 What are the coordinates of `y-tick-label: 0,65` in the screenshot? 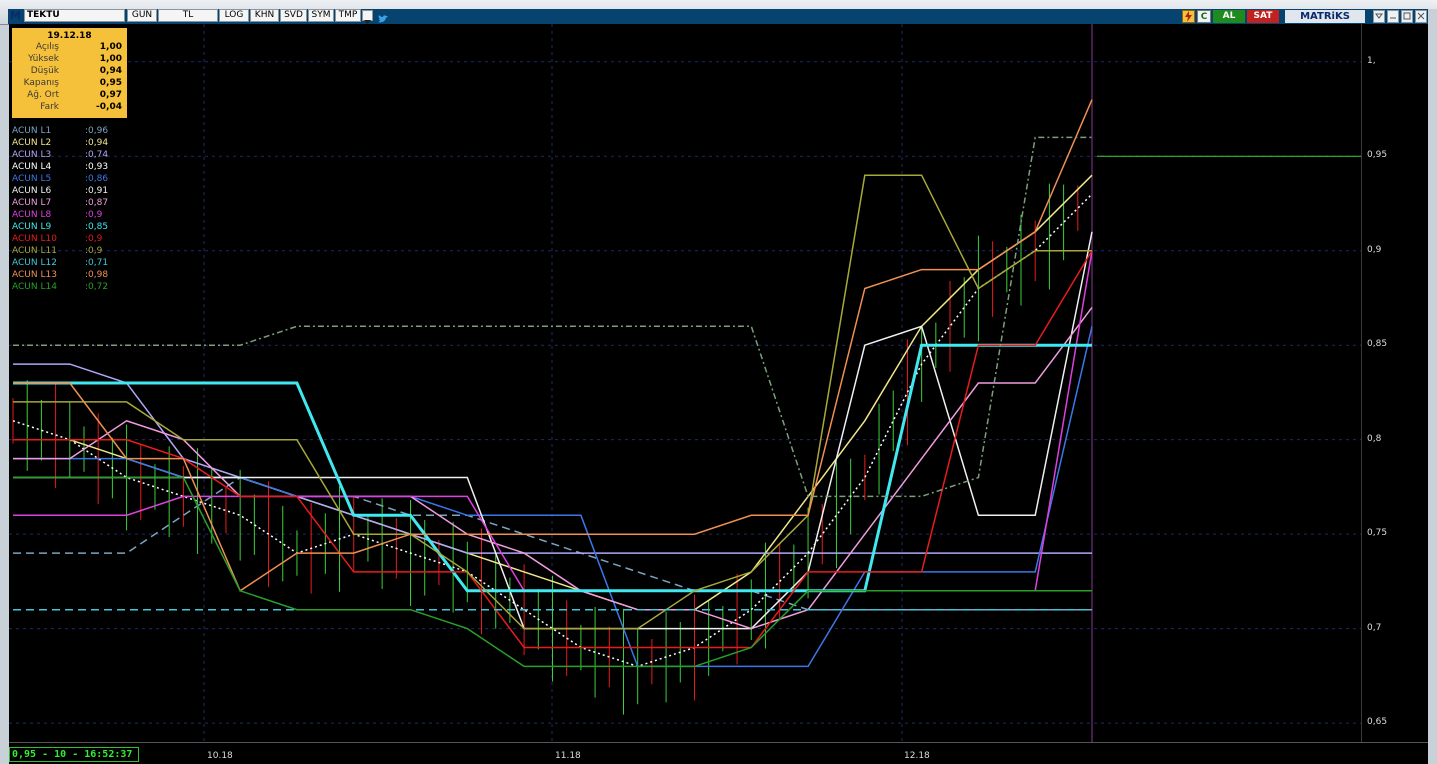 It's located at (1377, 722).